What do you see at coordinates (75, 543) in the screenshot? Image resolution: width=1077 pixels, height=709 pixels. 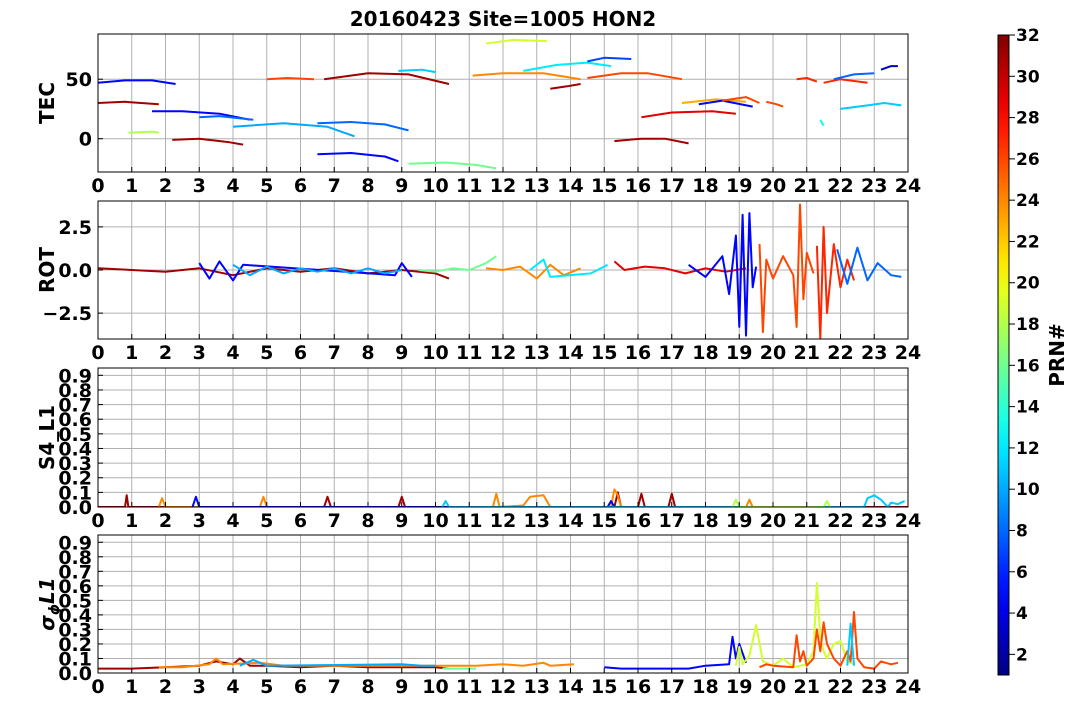 I see `y-tick-label: 0.9` at bounding box center [75, 543].